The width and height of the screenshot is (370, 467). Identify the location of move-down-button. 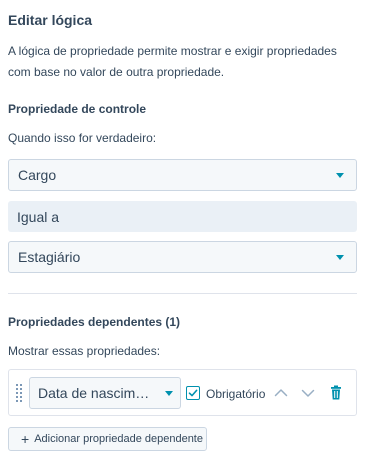
(308, 393).